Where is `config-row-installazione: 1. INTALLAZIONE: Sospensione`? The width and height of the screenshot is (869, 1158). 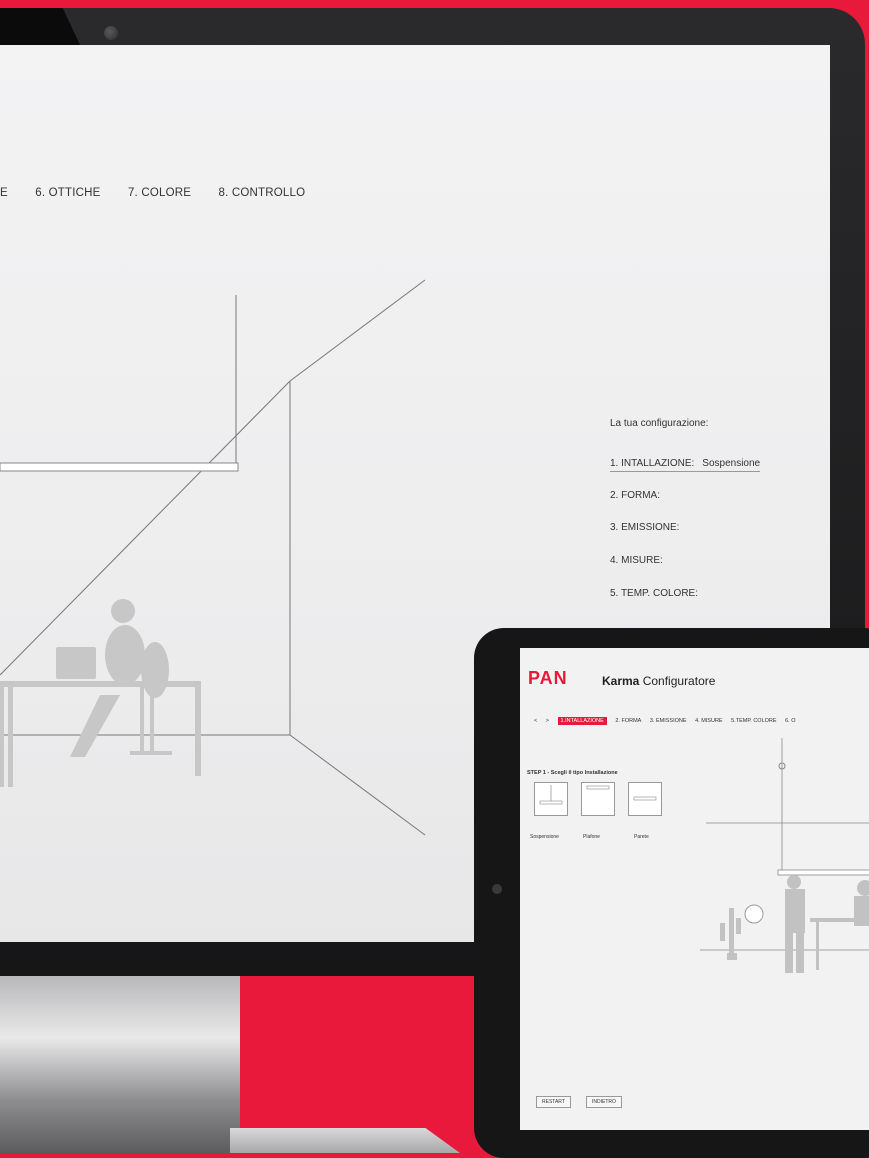 config-row-installazione: 1. INTALLAZIONE: Sospensione is located at coordinates (685, 465).